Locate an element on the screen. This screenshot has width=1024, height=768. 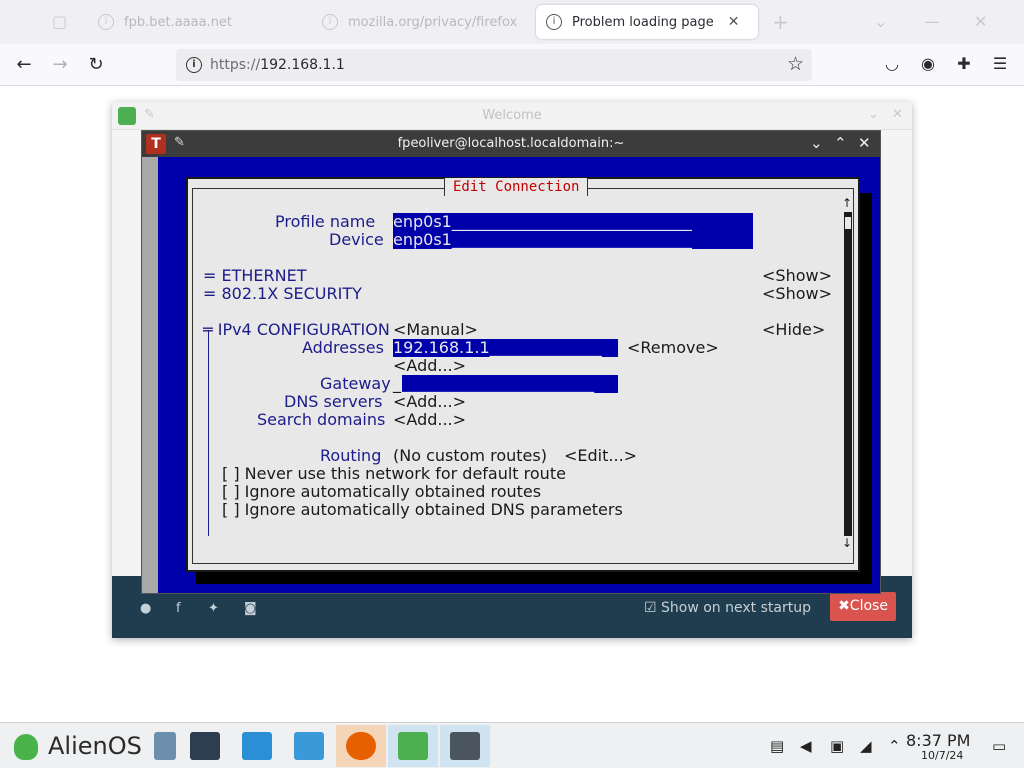
terminal-icon is located at coordinates (465, 746).